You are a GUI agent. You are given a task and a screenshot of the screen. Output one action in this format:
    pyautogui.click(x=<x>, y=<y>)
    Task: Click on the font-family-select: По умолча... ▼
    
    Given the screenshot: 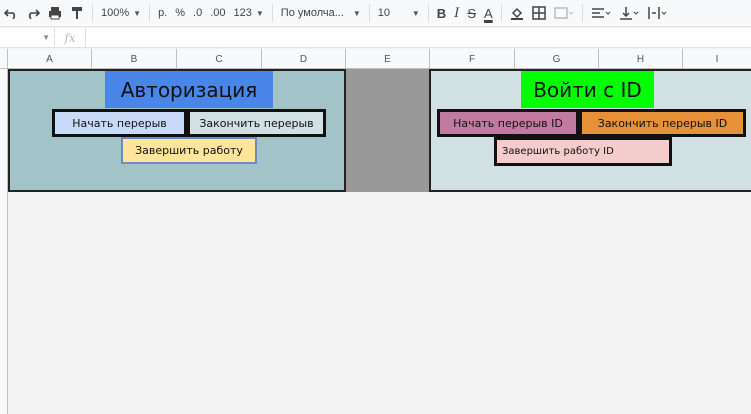 What is the action you would take?
    pyautogui.click(x=321, y=13)
    